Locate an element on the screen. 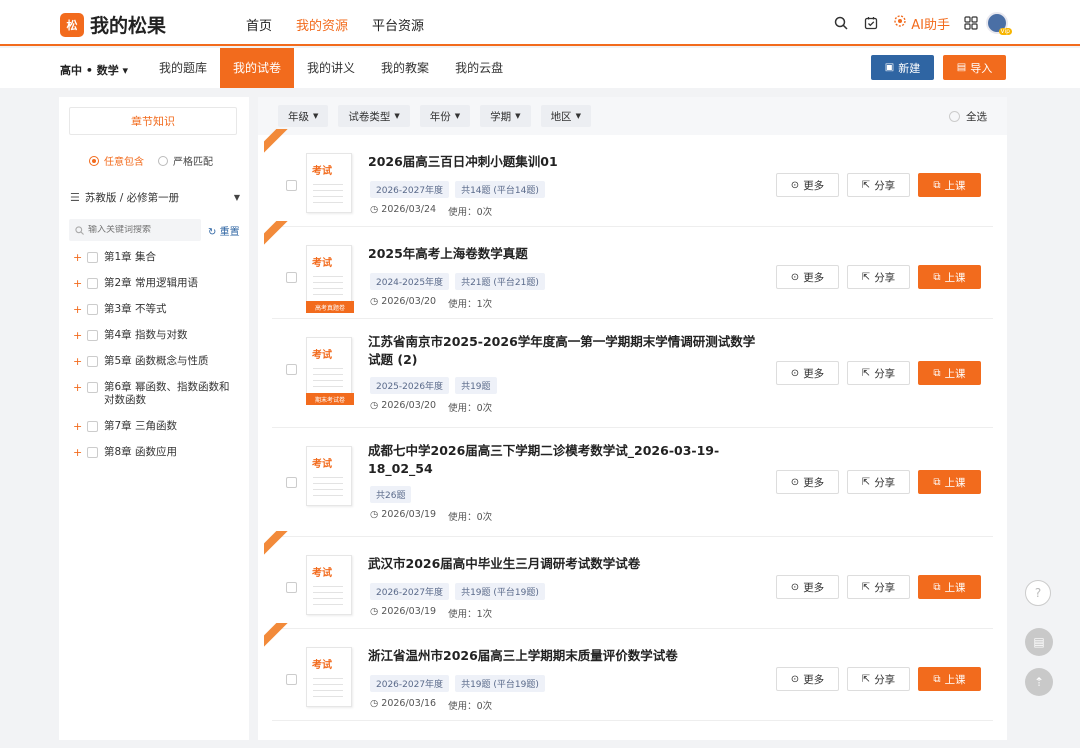 Image resolution: width=1080 pixels, height=748 pixels. chapter-item: + 第3章 不等式 is located at coordinates (158, 309).